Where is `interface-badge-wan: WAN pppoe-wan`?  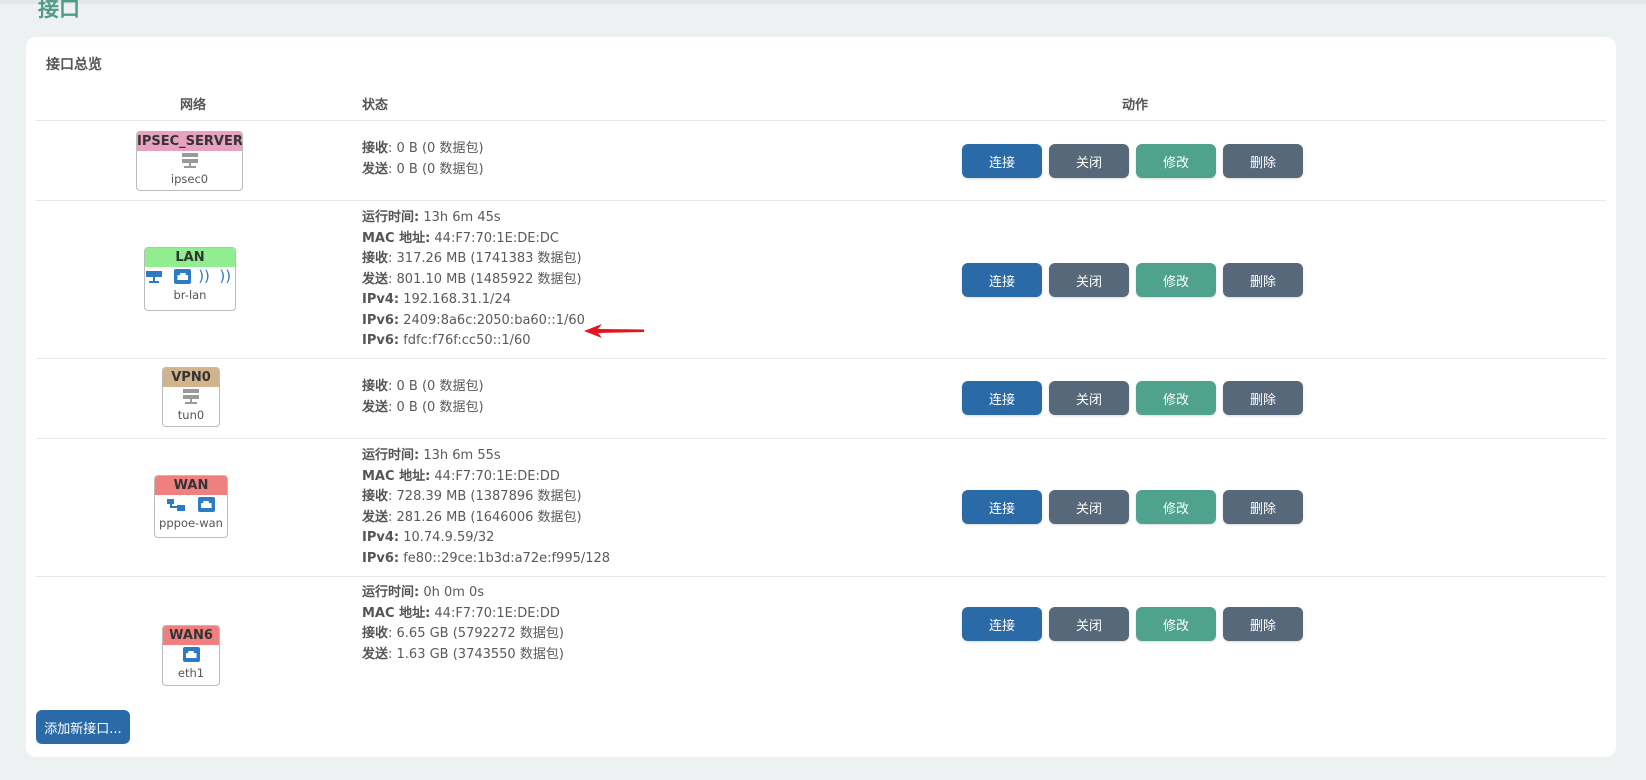
interface-badge-wan: WAN pppoe-wan is located at coordinates (191, 506).